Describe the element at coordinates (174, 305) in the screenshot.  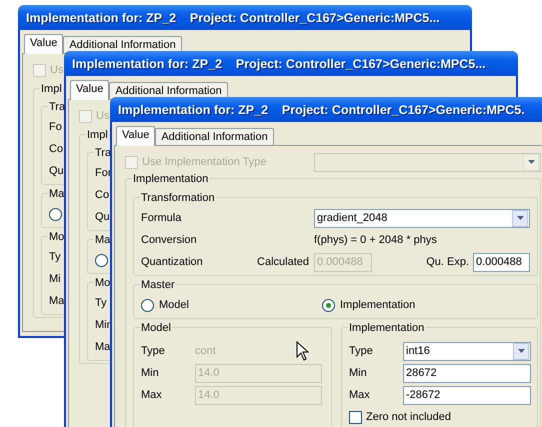
I see `radio-label: Model` at that location.